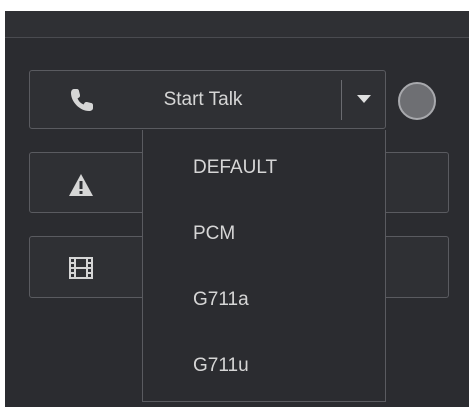 The height and width of the screenshot is (407, 469). What do you see at coordinates (81, 185) in the screenshot?
I see `warning-icon` at bounding box center [81, 185].